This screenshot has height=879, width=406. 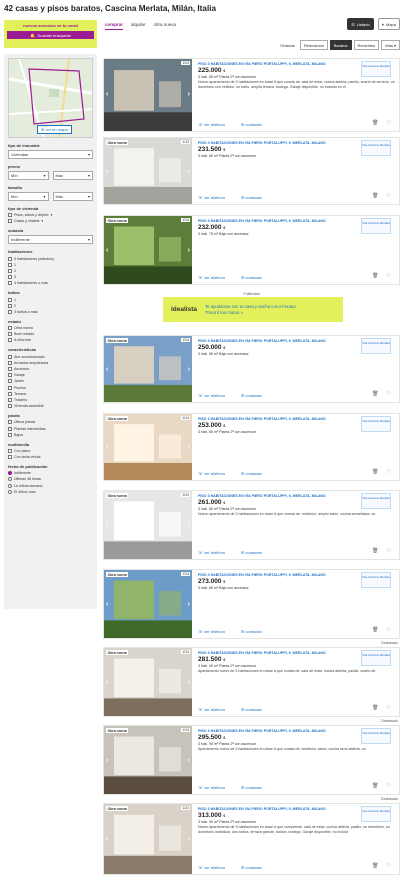 I want to click on checkbox-option: Terraza, so click(x=50, y=393).